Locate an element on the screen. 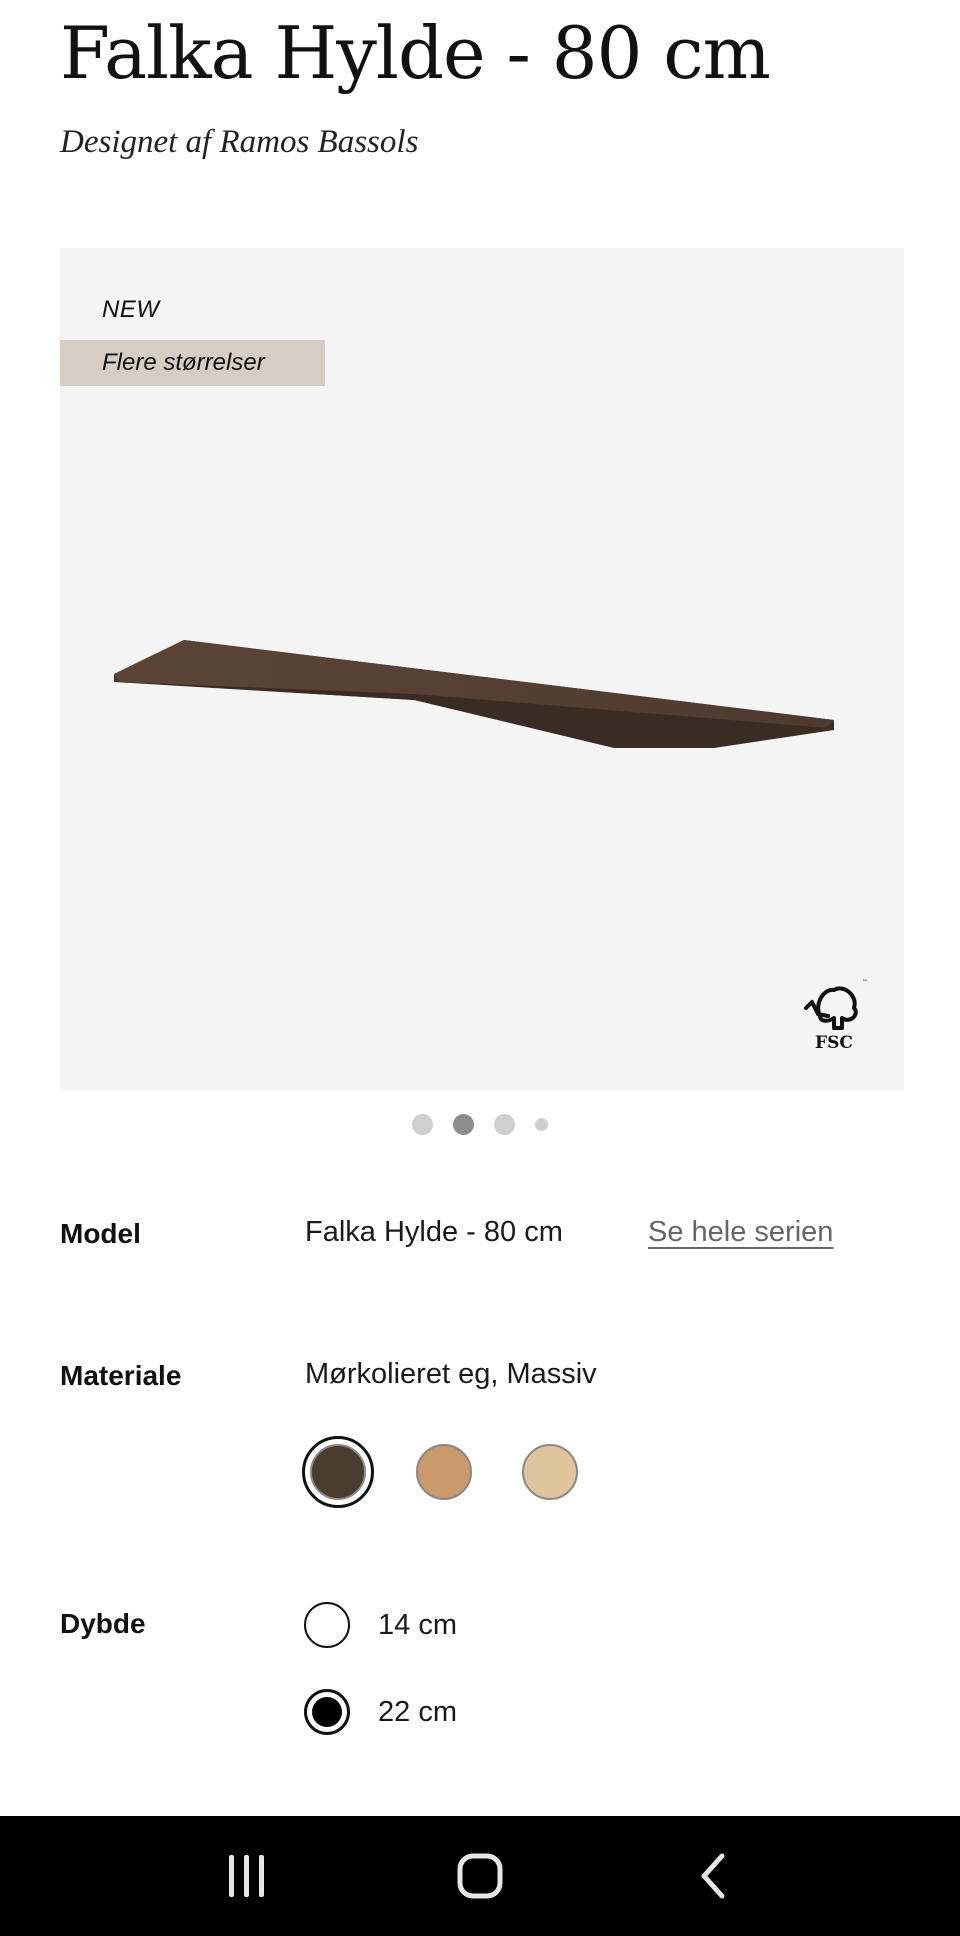  home-icon is located at coordinates (480, 1876).